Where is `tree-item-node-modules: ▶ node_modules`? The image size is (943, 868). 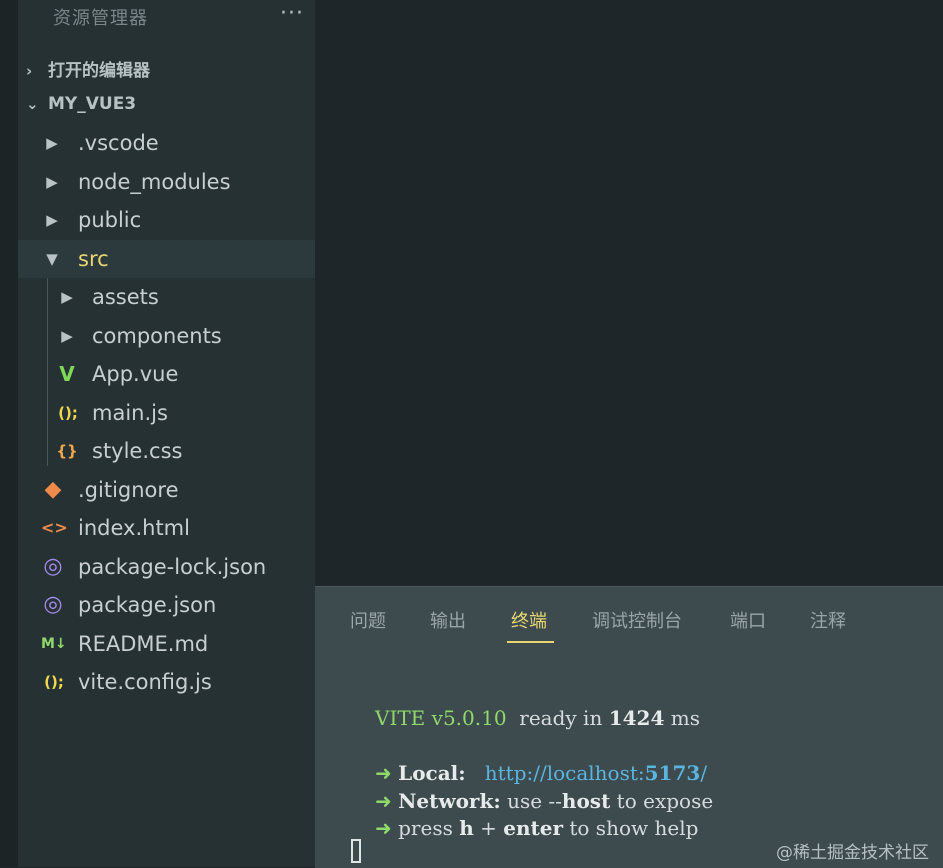
tree-item-node-modules: ▶ node_modules is located at coordinates (166, 182).